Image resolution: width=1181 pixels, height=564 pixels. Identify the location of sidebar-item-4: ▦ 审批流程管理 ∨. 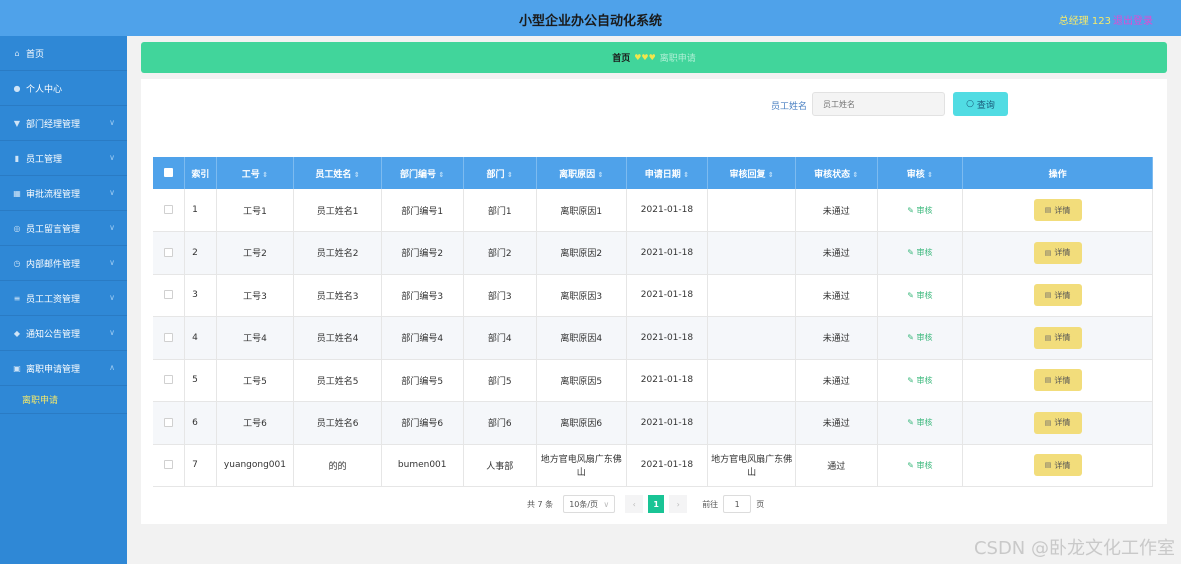
(63, 193).